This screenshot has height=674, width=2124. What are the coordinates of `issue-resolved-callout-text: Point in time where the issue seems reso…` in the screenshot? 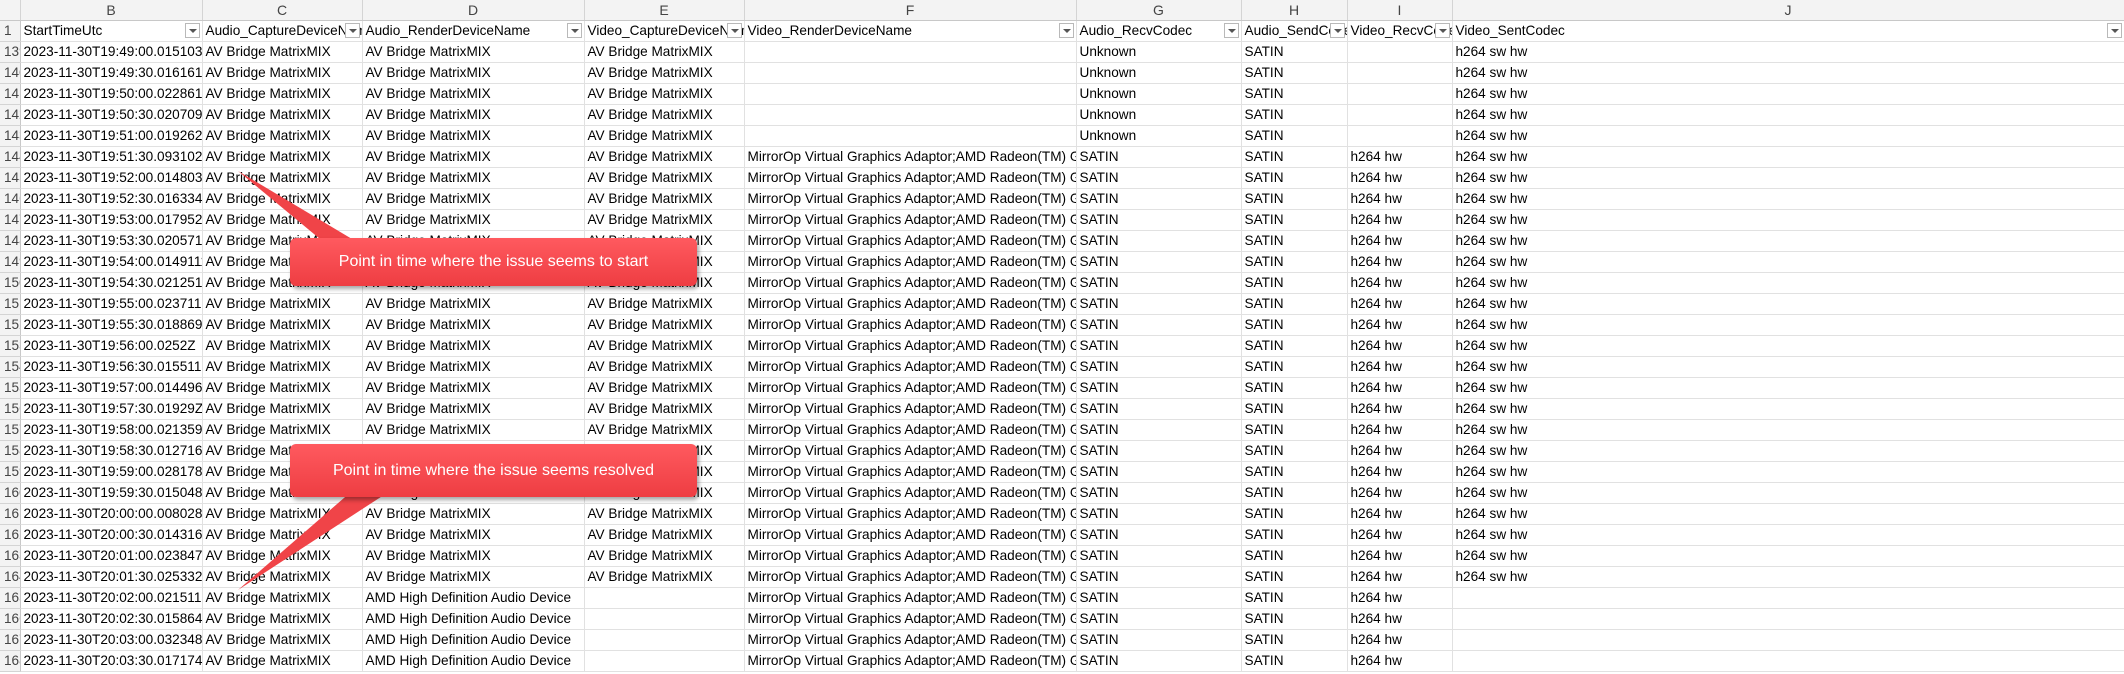 It's located at (493, 470).